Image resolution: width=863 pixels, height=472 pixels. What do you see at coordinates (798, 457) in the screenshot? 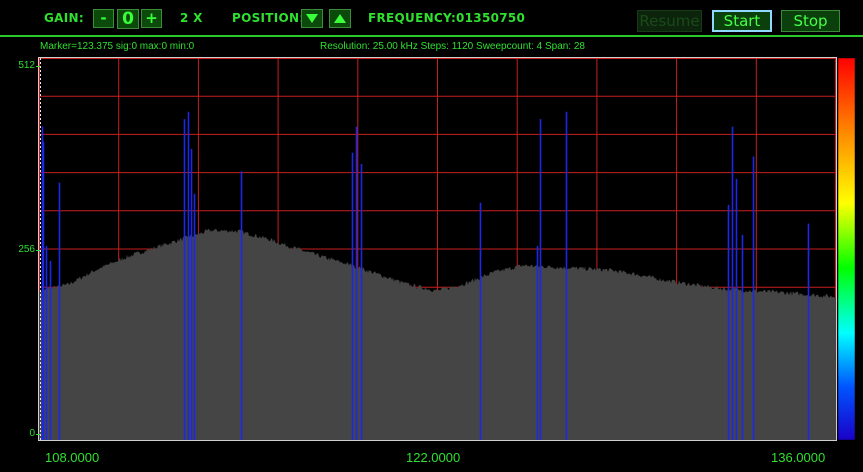
I see `x-tick-label: 136.0000` at bounding box center [798, 457].